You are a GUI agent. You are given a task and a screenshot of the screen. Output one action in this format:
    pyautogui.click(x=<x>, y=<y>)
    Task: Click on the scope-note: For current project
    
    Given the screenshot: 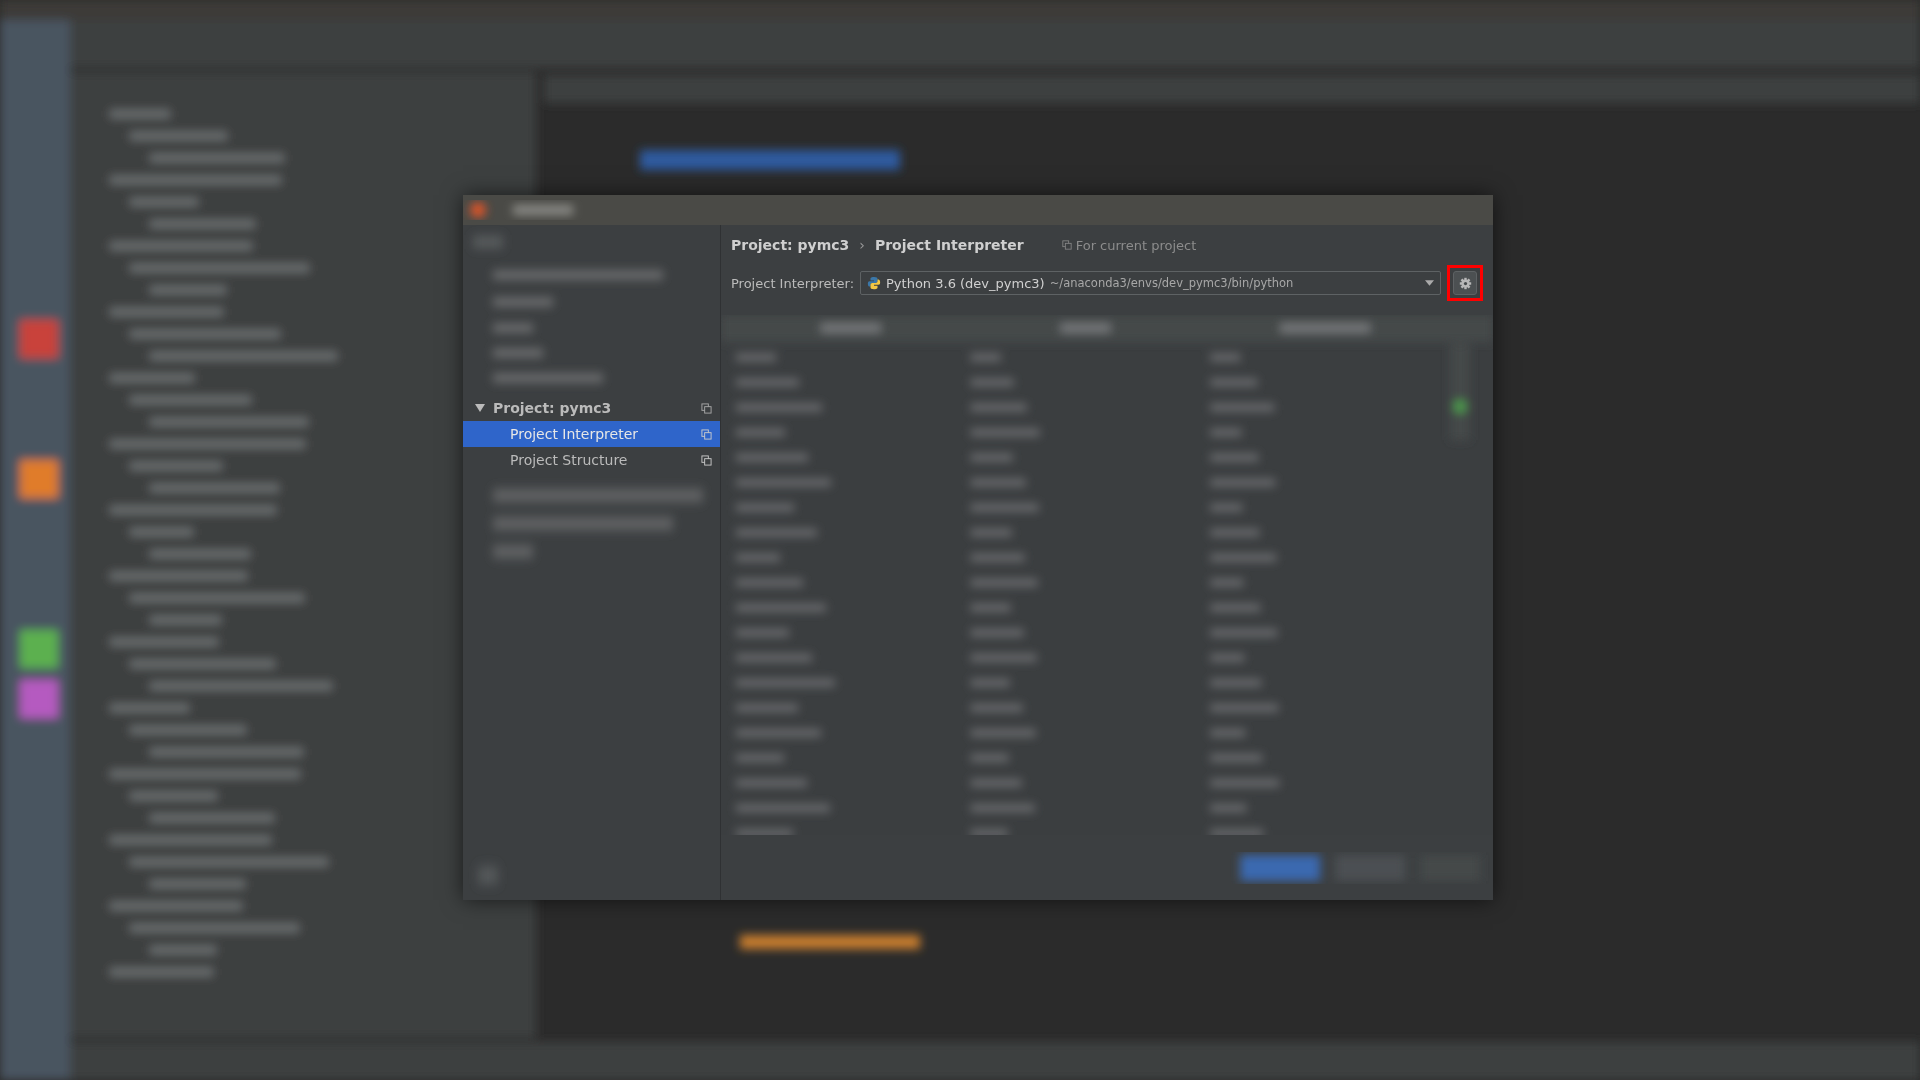 What is the action you would take?
    pyautogui.click(x=1136, y=245)
    